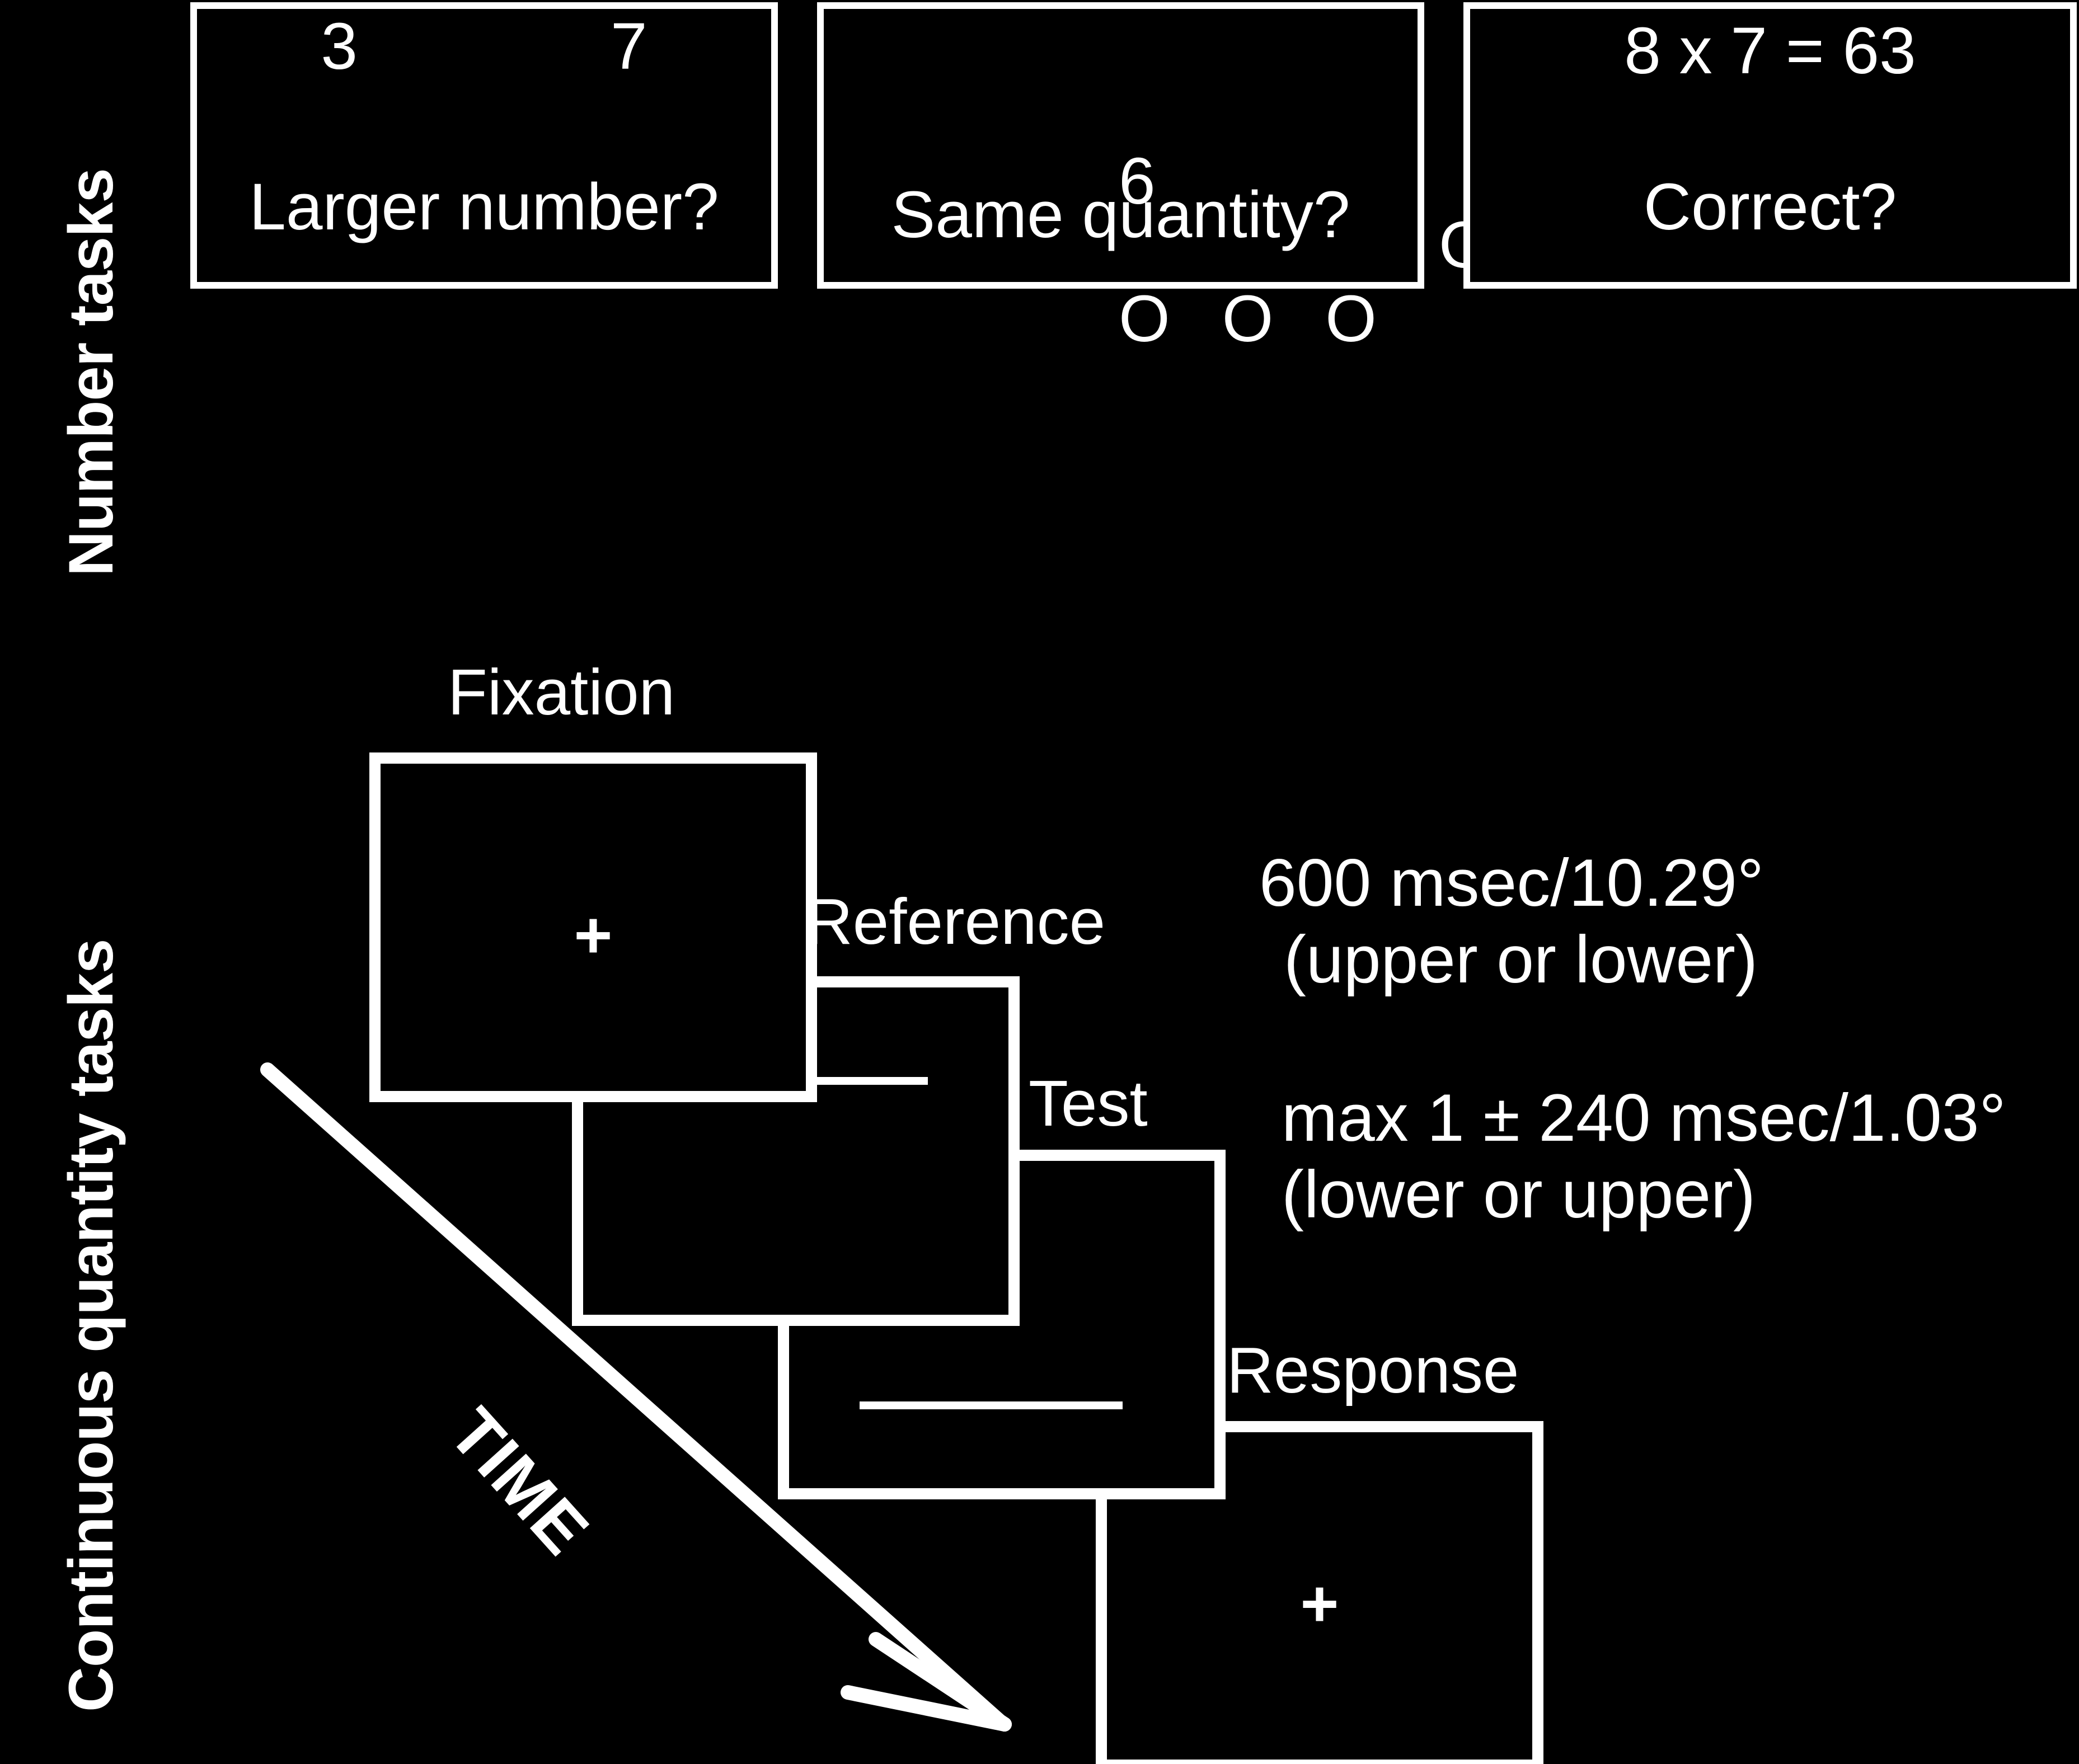 This screenshot has height=1764, width=2079. I want to click on number-task-panel-quantity: 6 O O O O O Same quantity?, so click(1205, 177).